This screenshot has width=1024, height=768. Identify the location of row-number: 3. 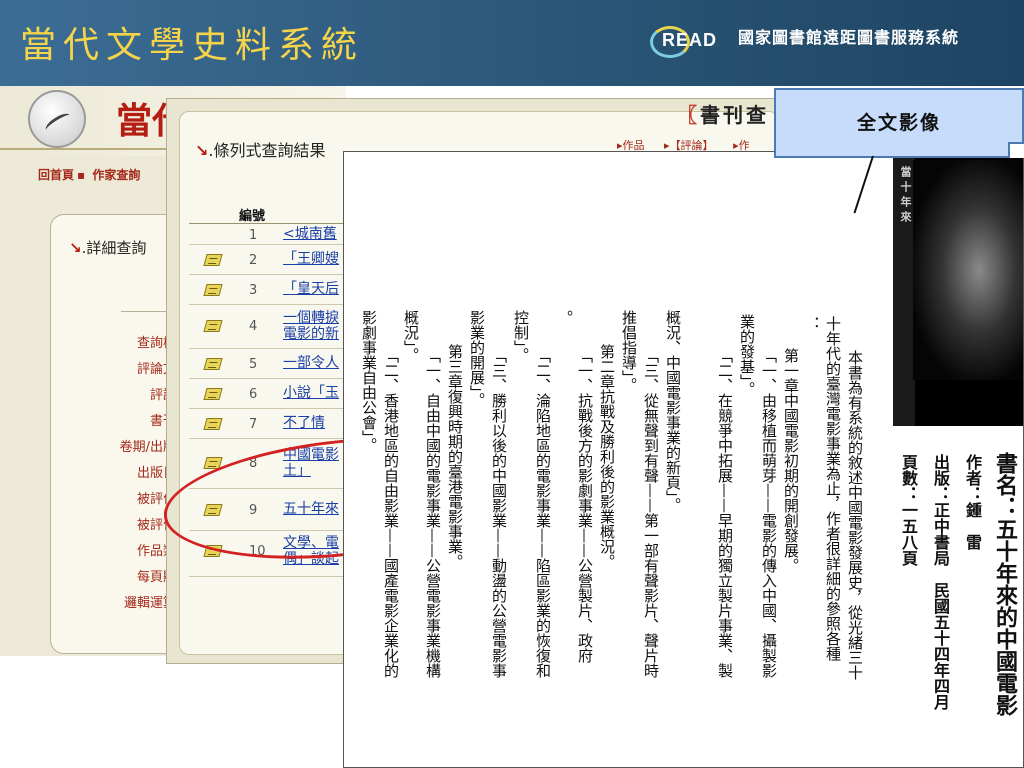
(253, 290).